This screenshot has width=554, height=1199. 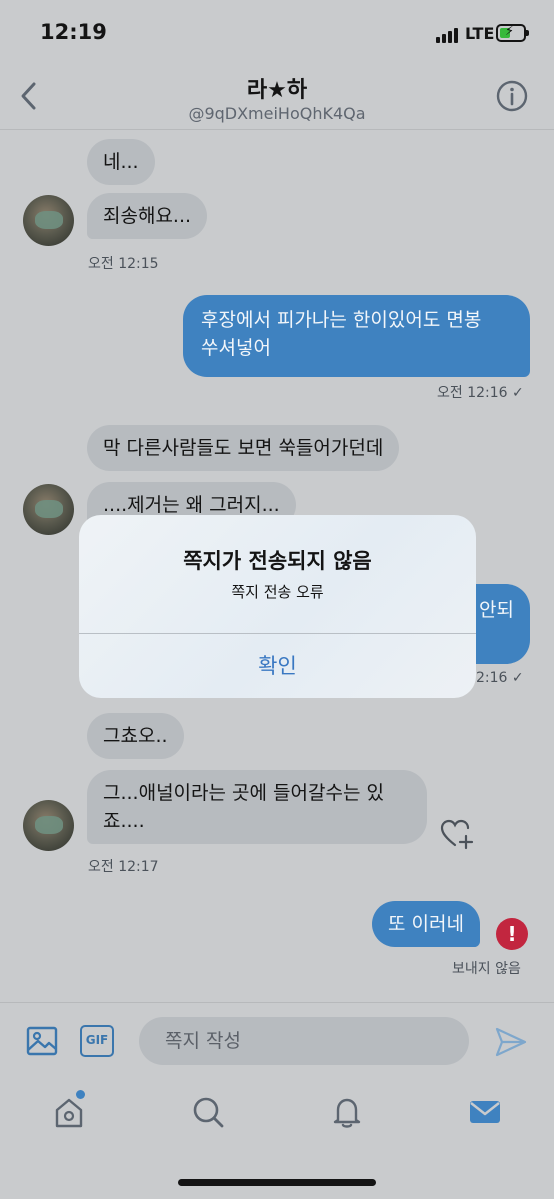 What do you see at coordinates (277, 31) in the screenshot?
I see `status-bar: 12:19 LTE ⚡` at bounding box center [277, 31].